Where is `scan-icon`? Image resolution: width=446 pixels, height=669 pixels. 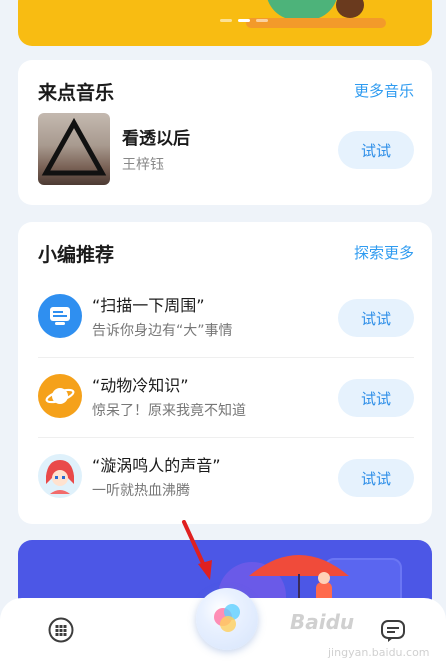 scan-icon is located at coordinates (60, 316).